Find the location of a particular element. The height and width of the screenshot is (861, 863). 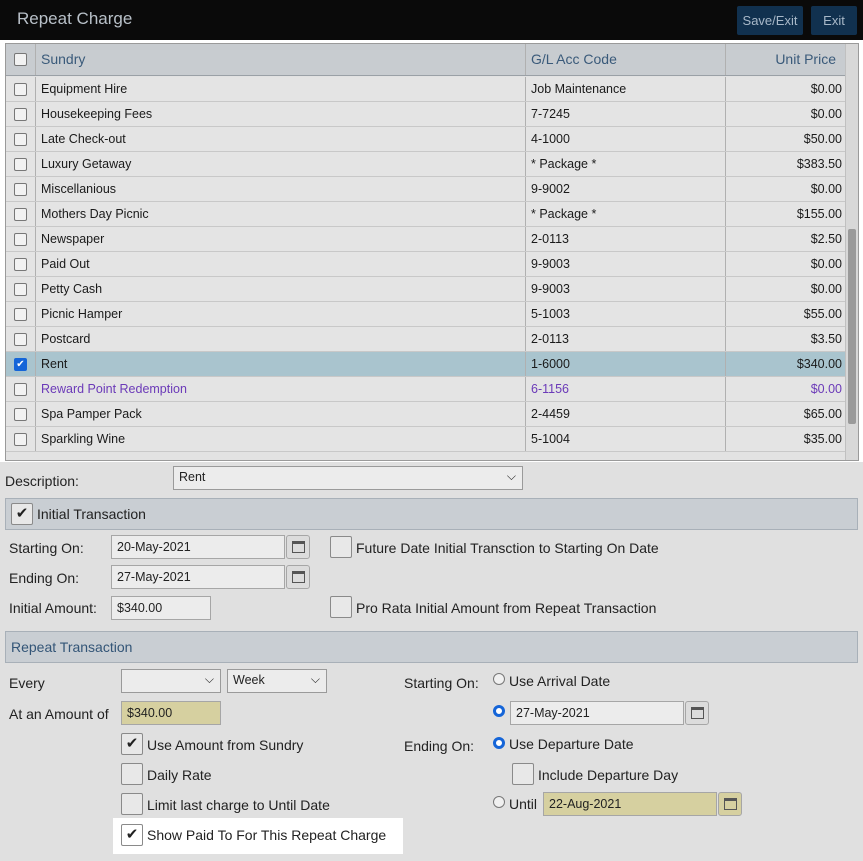

show-paid-label: Show Paid To For This Repeat Charge is located at coordinates (267, 835).